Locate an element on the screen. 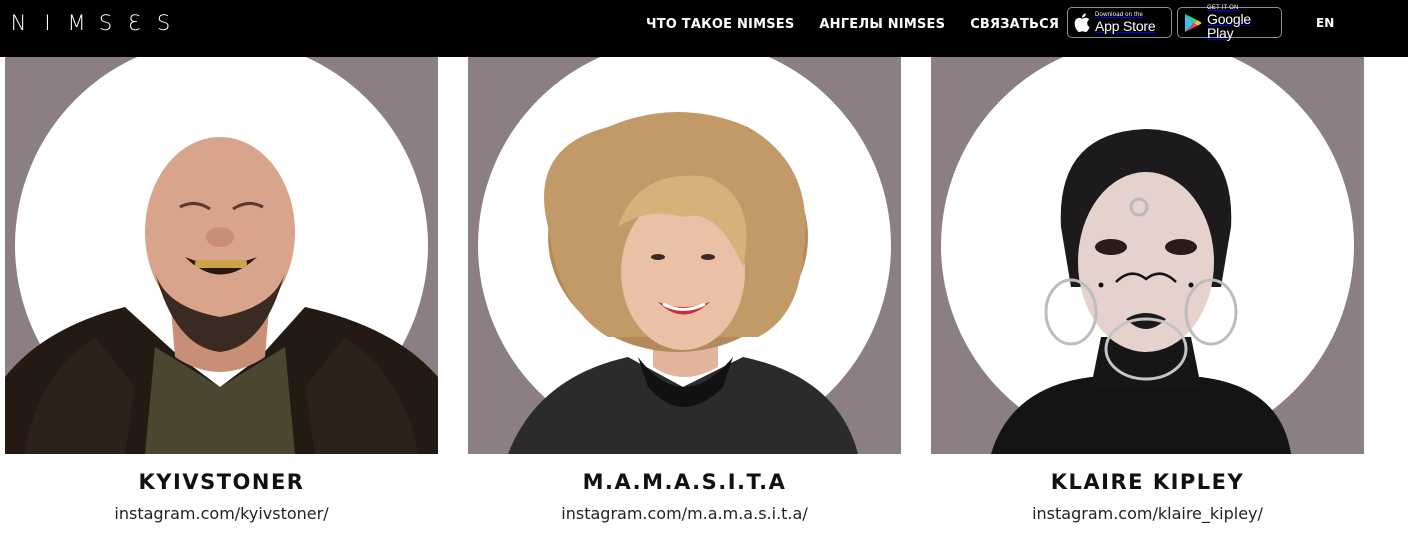 The image size is (1408, 545). logo-letter: I is located at coordinates (47, 23).